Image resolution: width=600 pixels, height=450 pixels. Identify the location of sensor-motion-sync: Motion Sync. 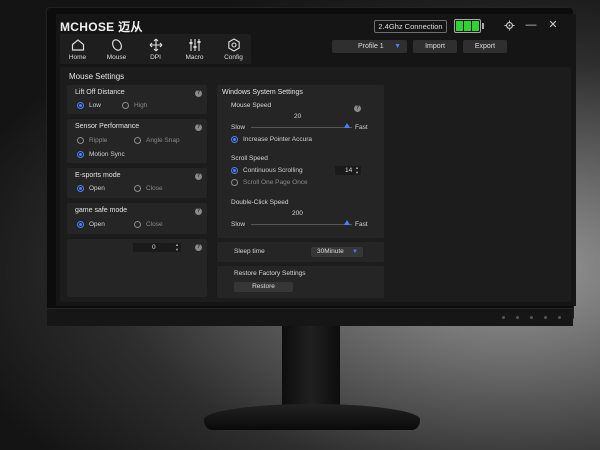
(101, 154).